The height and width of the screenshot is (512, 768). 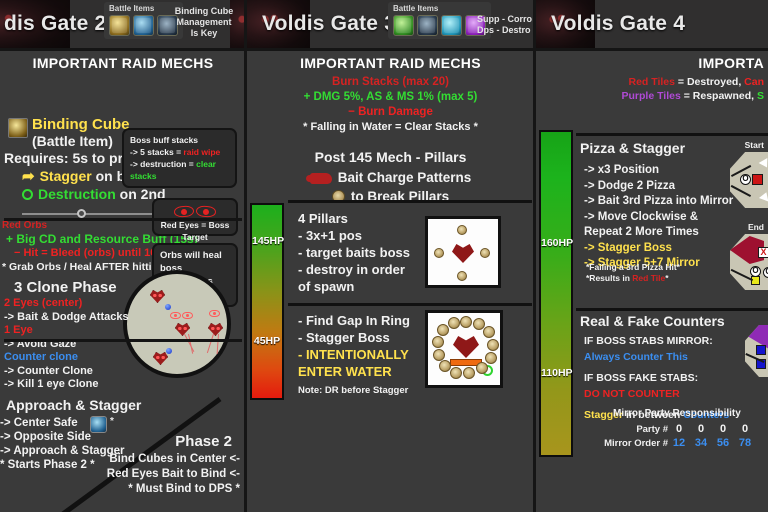 What do you see at coordinates (390, 178) in the screenshot?
I see `bait-charge-row: Bait Charge Patterns` at bounding box center [390, 178].